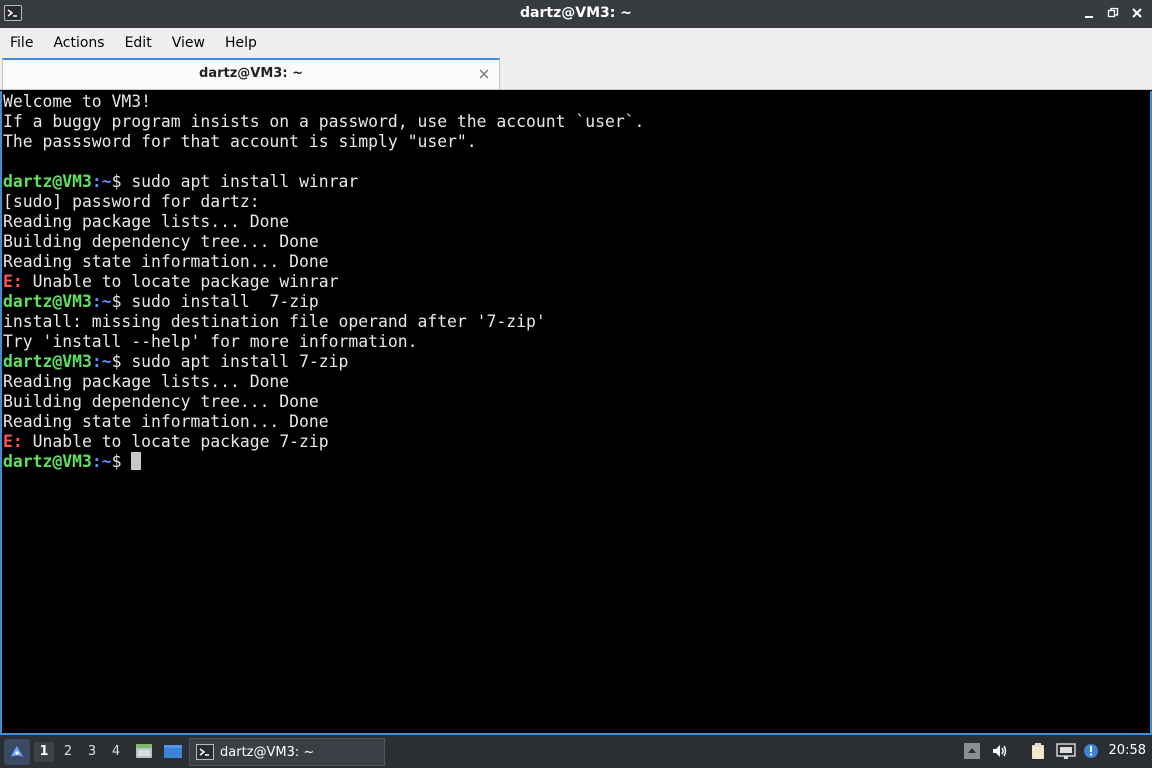  Describe the element at coordinates (131, 201) in the screenshot. I see `output-text: [sudo] password for dartz:` at that location.